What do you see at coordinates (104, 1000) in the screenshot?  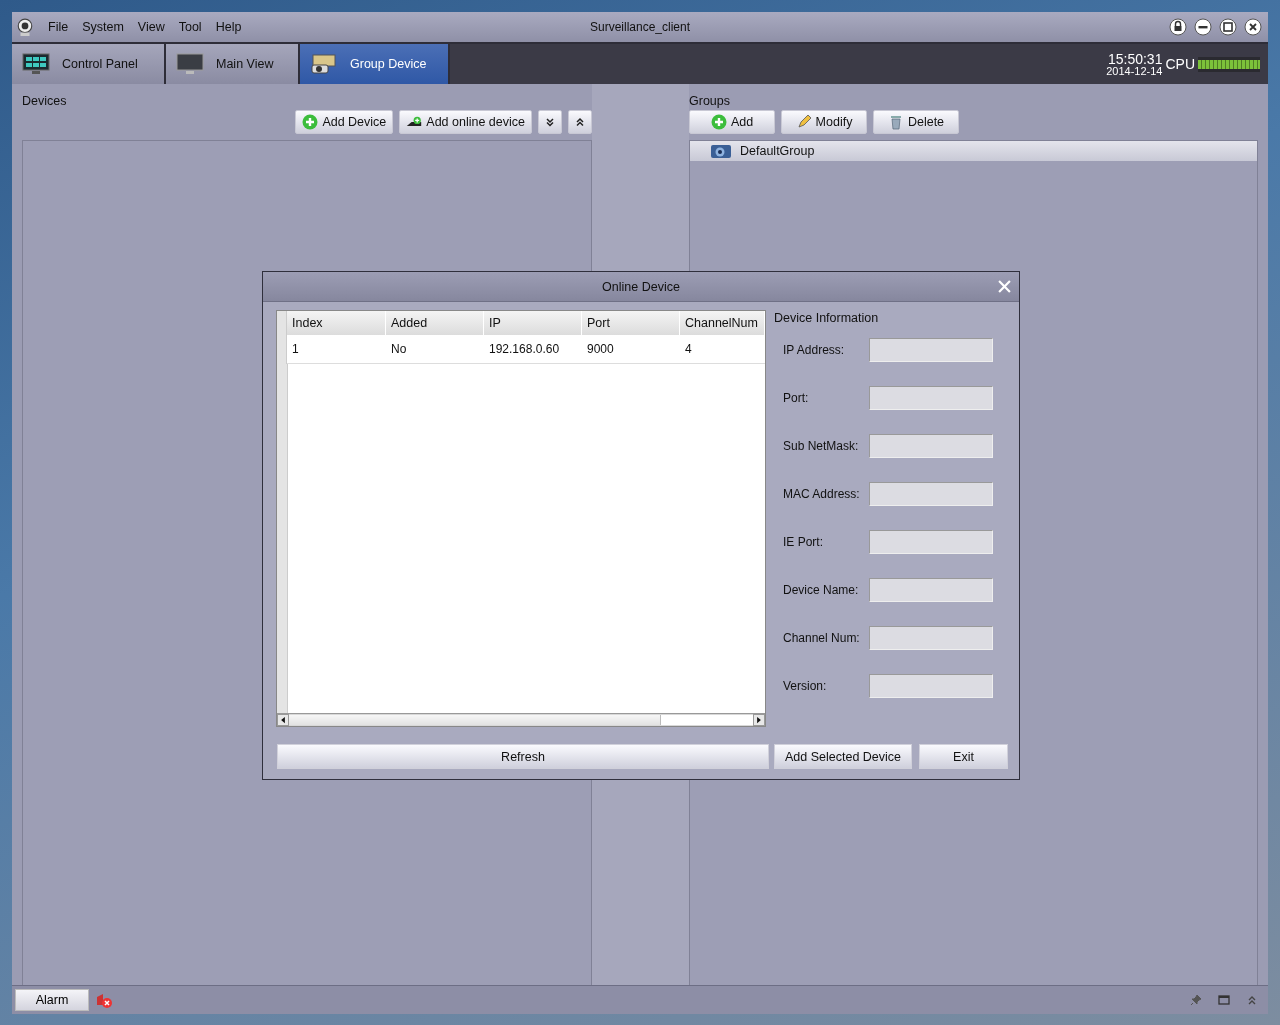 I see `alarm-off-icon` at bounding box center [104, 1000].